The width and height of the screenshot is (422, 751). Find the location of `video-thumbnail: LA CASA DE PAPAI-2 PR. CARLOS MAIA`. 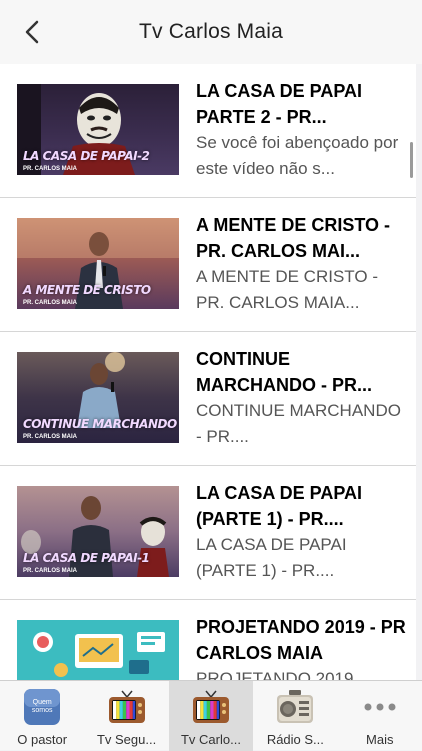

video-thumbnail: LA CASA DE PAPAI-2 PR. CARLOS MAIA is located at coordinates (98, 129).